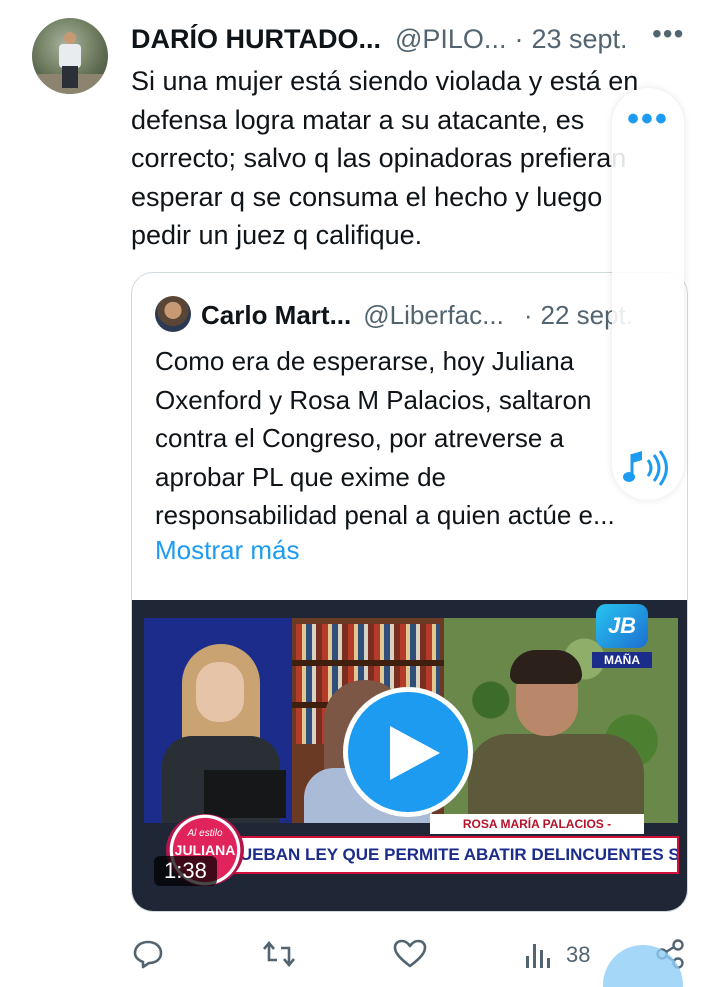  I want to click on speaker-icon, so click(646, 470).